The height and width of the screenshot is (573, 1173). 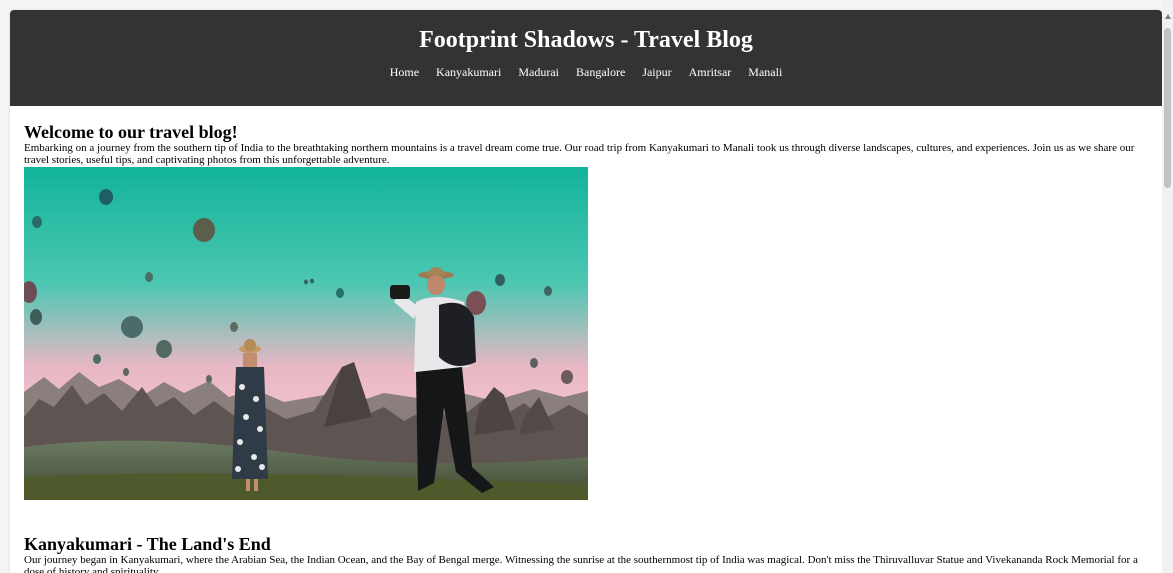 What do you see at coordinates (538, 72) in the screenshot?
I see `nav-madurai: Madurai` at bounding box center [538, 72].